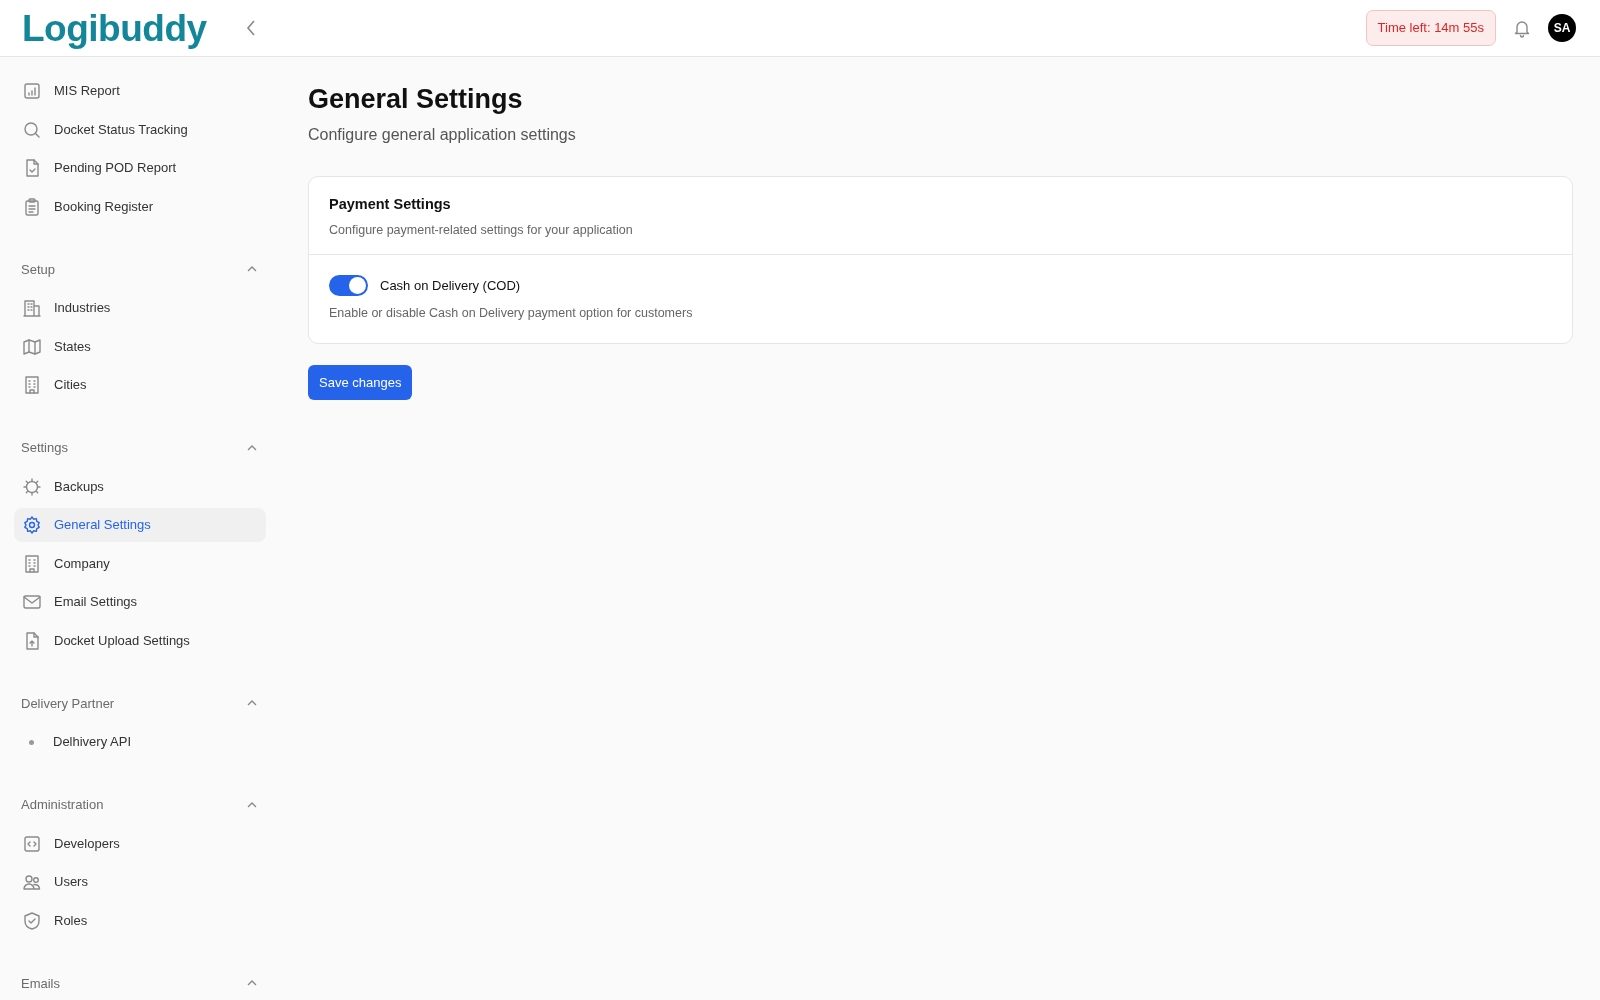  I want to click on sidebar-item: Users, so click(140, 882).